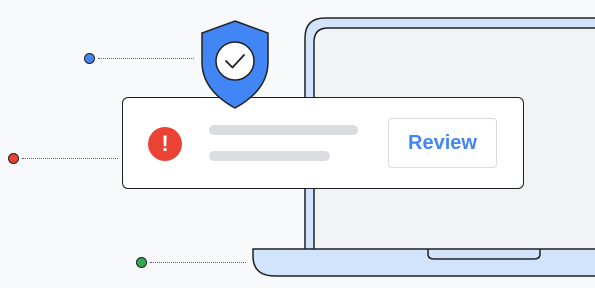 This screenshot has height=288, width=595. What do you see at coordinates (141, 262) in the screenshot?
I see `green-dot` at bounding box center [141, 262].